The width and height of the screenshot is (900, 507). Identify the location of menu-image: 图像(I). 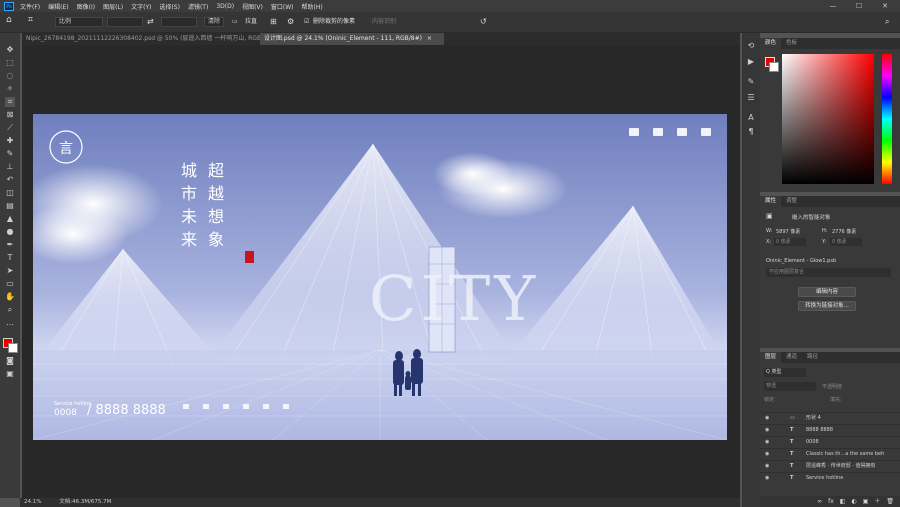
(86, 6).